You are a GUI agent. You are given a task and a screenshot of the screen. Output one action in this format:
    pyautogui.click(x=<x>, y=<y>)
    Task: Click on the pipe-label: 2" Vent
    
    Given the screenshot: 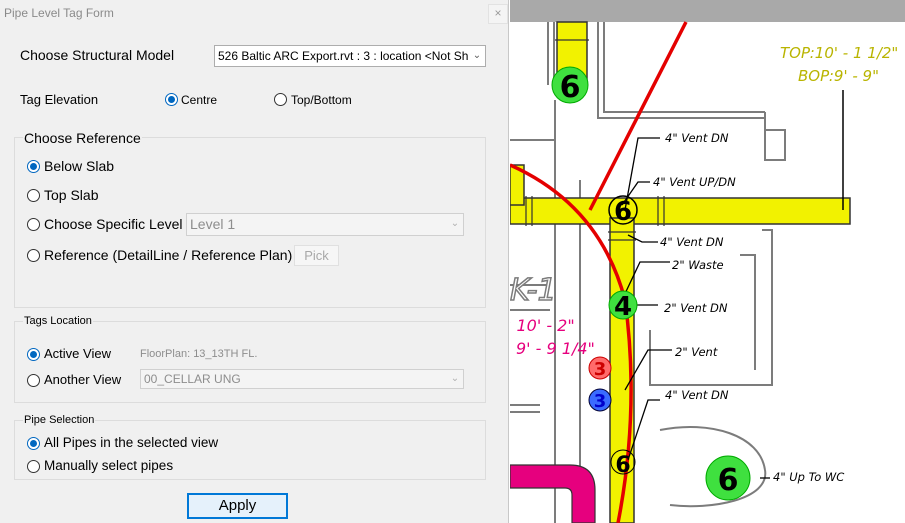 What is the action you would take?
    pyautogui.click(x=696, y=352)
    